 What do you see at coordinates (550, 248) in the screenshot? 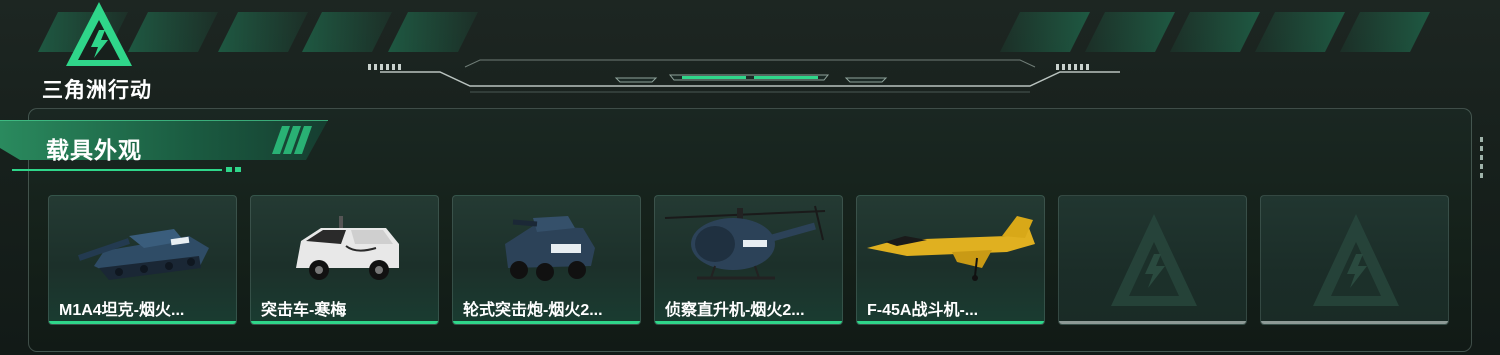
I see `wheeled-assault-gun-icon` at bounding box center [550, 248].